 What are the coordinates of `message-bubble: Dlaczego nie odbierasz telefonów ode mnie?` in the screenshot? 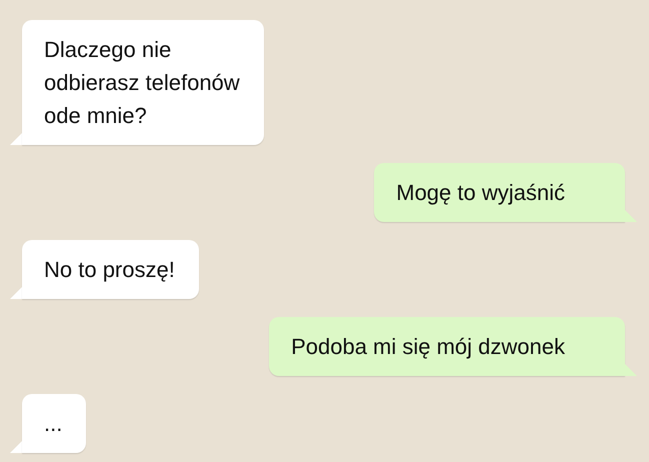 It's located at (143, 82).